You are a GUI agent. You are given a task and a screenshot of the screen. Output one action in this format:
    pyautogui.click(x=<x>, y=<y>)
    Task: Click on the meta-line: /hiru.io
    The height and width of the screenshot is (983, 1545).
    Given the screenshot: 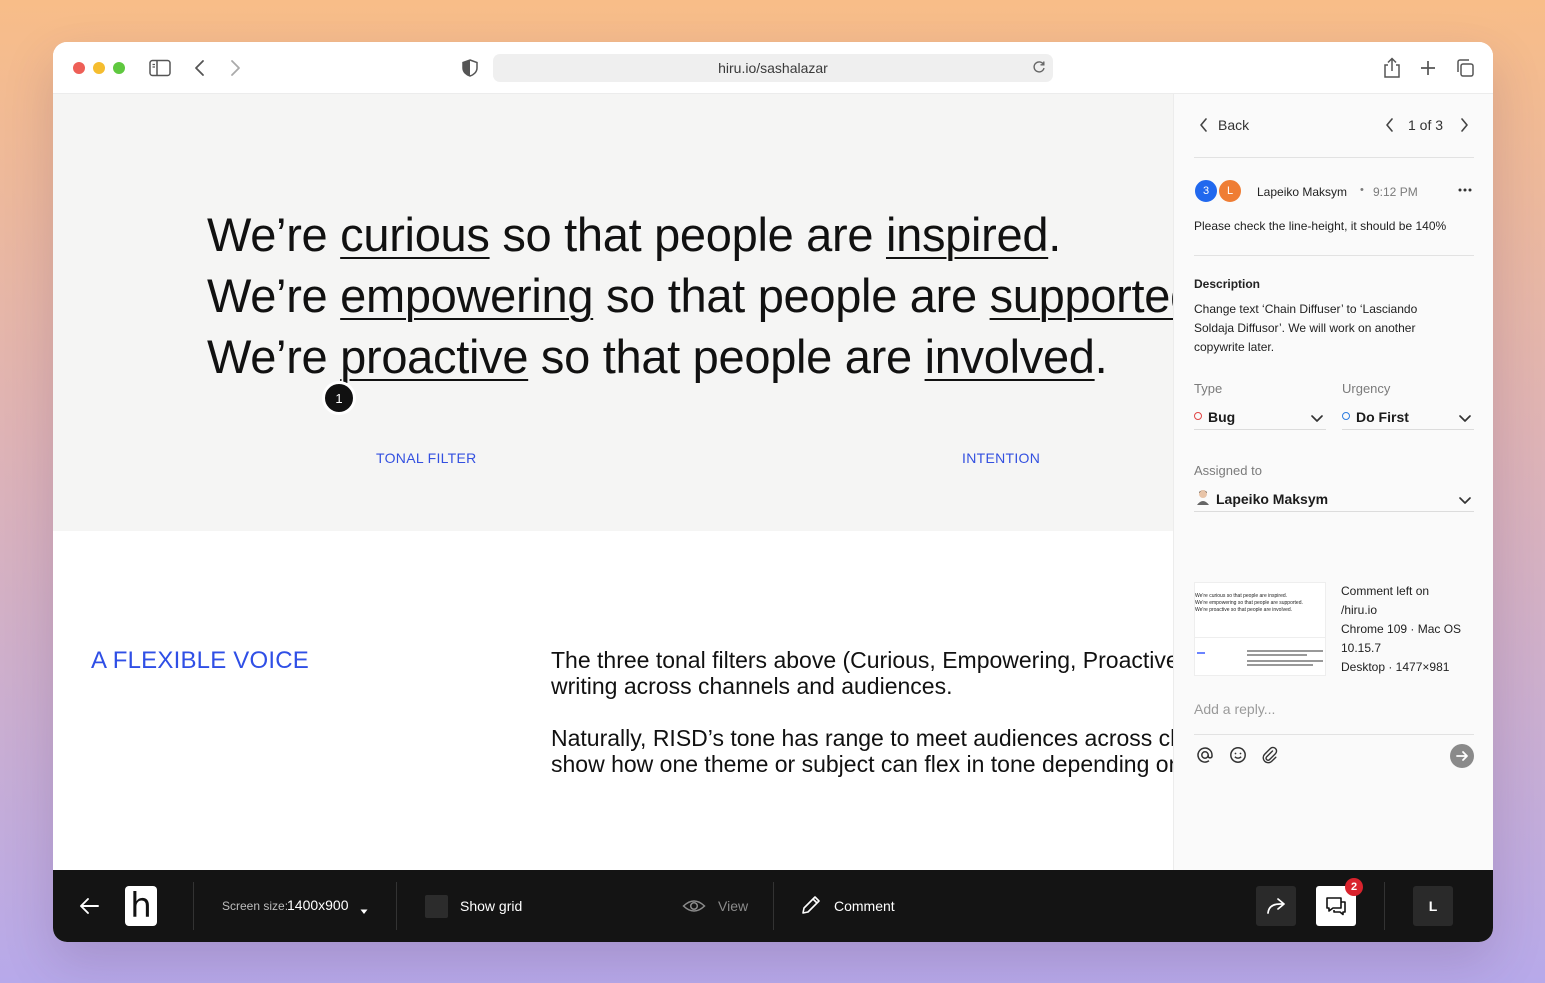 What is the action you would take?
    pyautogui.click(x=1359, y=610)
    